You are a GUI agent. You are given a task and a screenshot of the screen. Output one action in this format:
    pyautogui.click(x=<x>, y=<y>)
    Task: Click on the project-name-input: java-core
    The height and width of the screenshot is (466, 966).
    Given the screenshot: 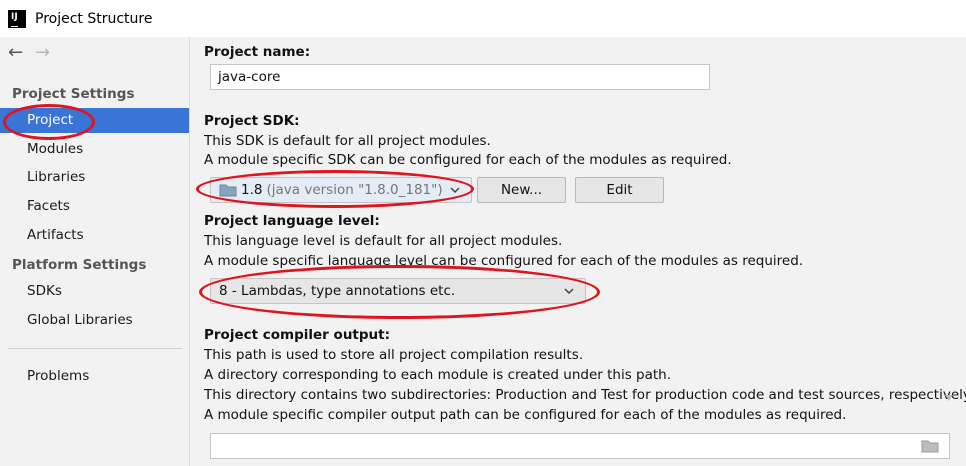 What is the action you would take?
    pyautogui.click(x=460, y=77)
    